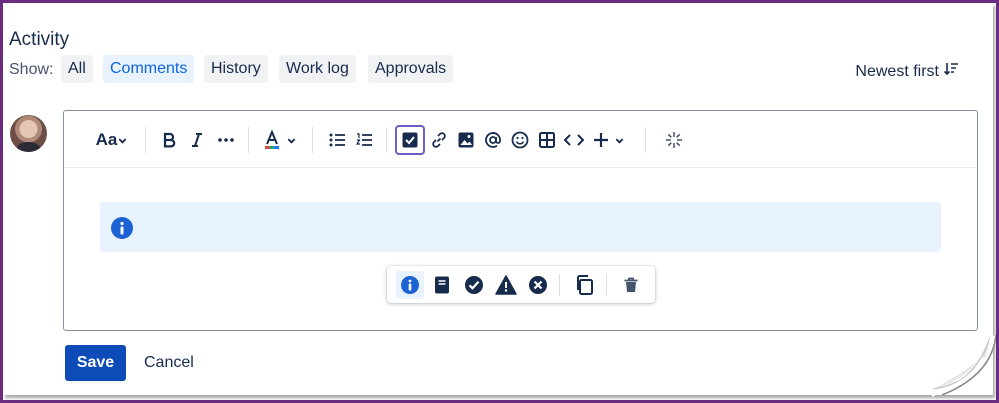 This screenshot has height=403, width=999. I want to click on emoji-icon, so click(520, 140).